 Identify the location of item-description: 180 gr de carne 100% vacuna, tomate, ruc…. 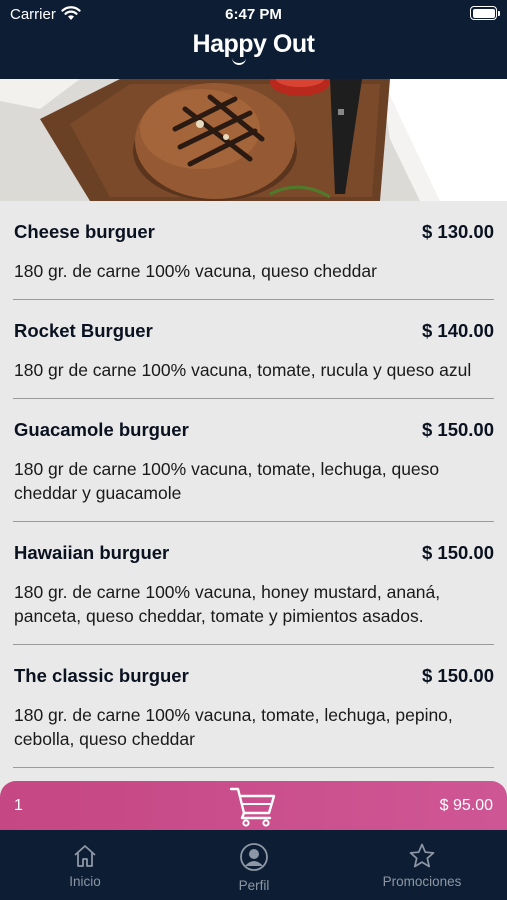
(243, 370).